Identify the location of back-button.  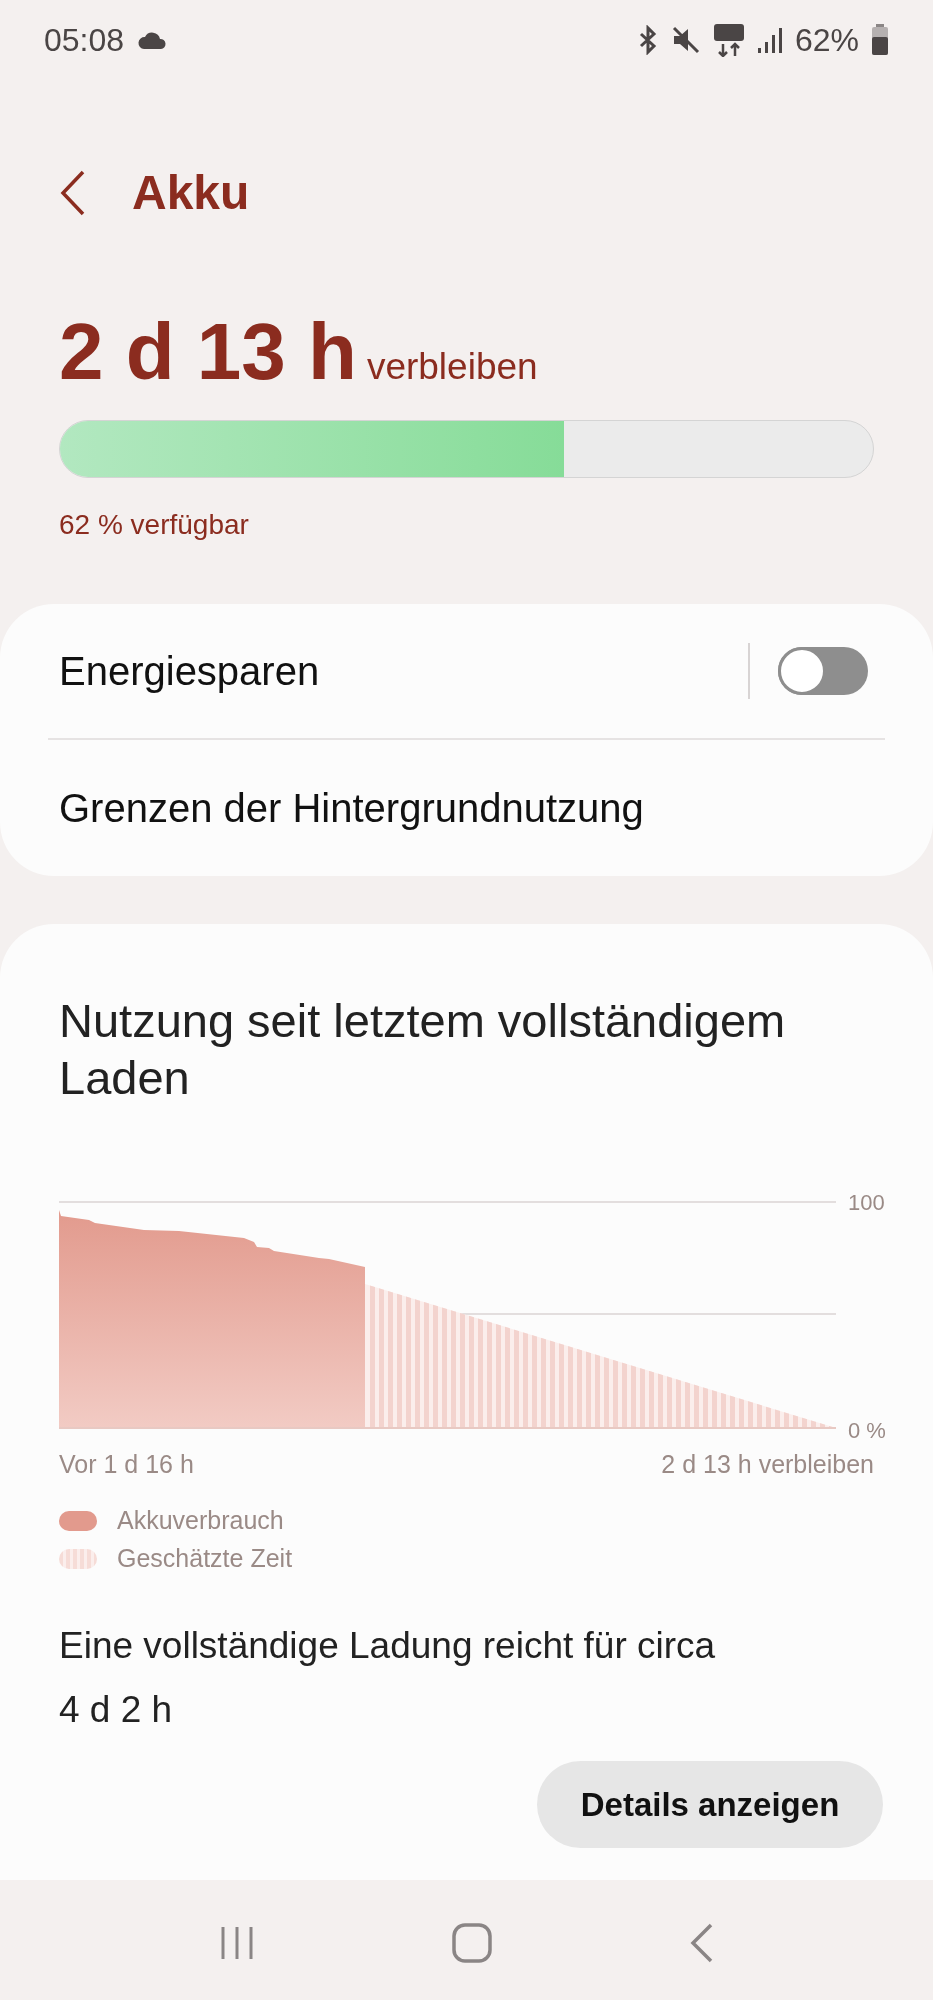
(73, 193).